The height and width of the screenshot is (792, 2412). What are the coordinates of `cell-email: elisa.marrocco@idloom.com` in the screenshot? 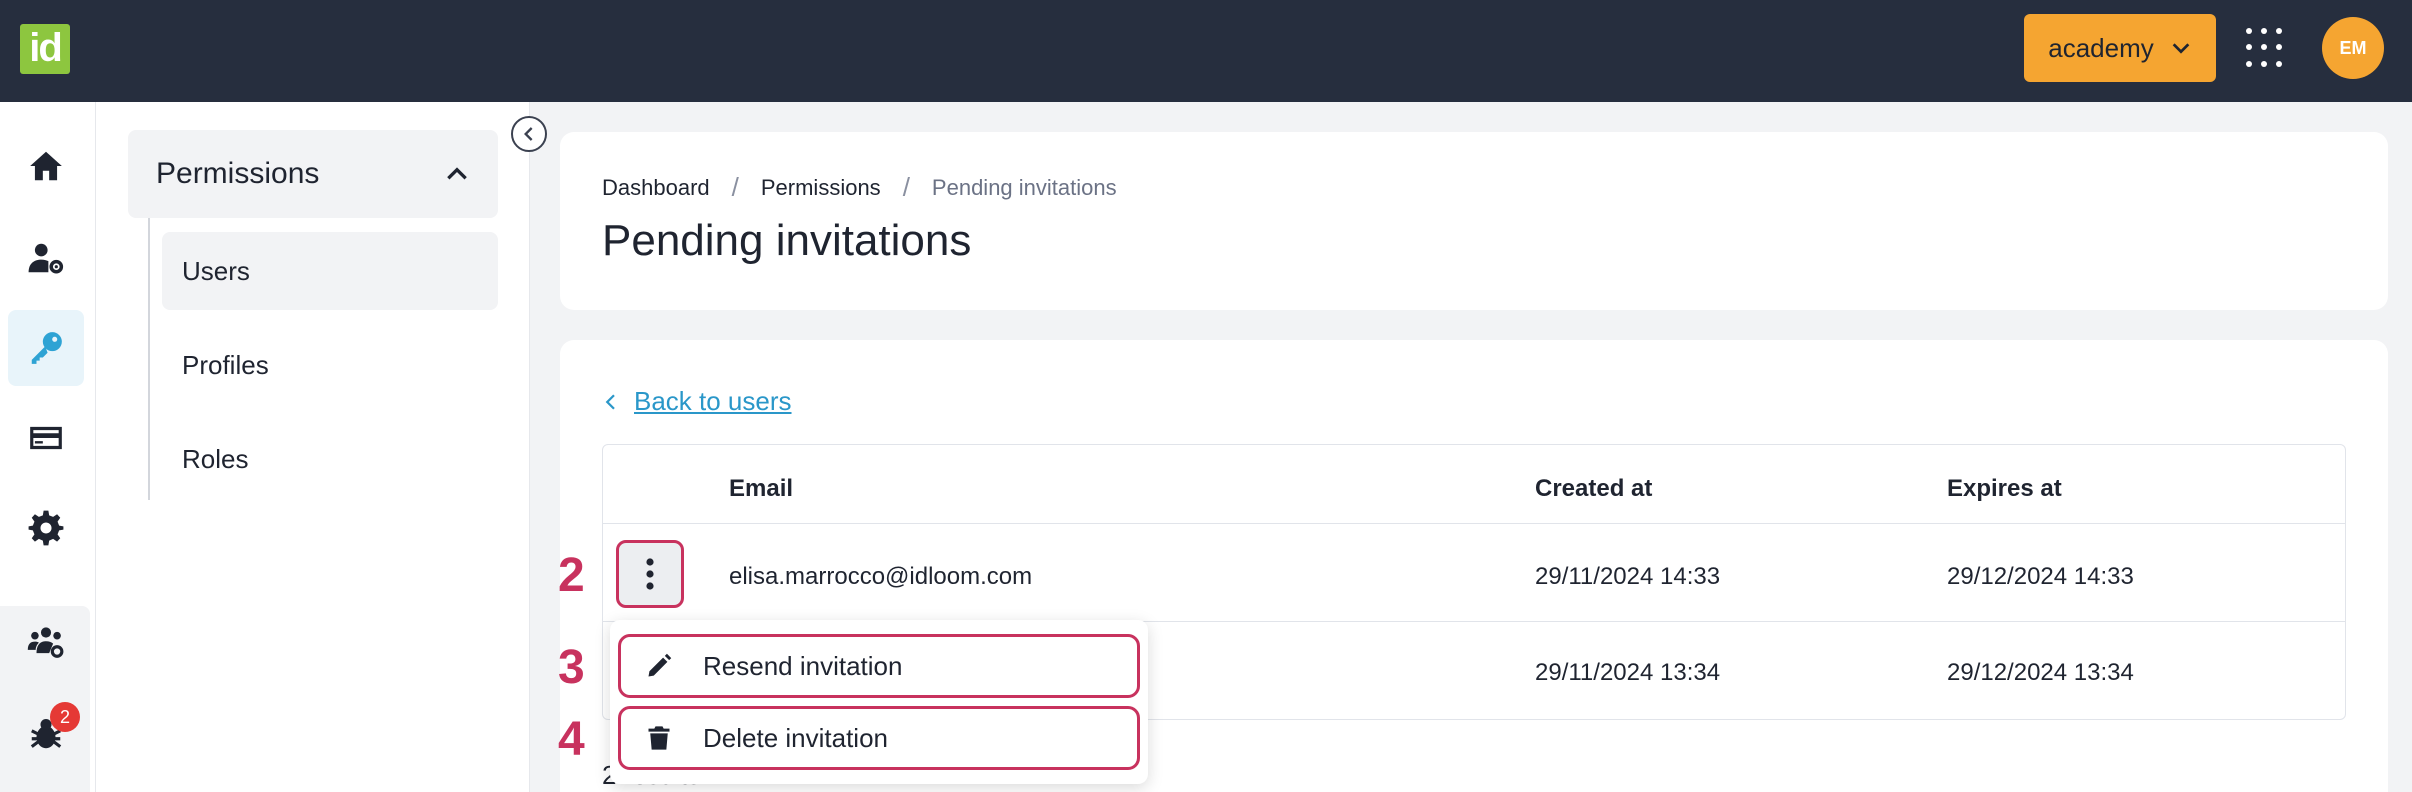 It's located at (881, 576).